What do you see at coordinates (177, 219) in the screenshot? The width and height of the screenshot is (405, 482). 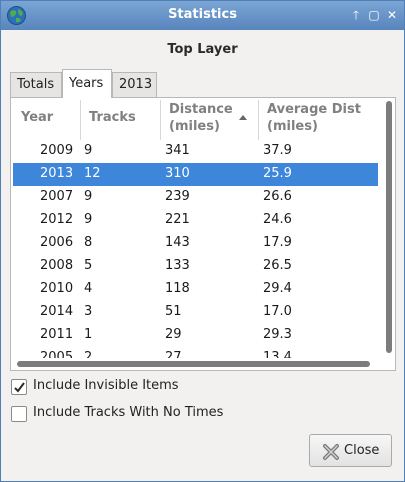 I see `cell-distance: 221` at bounding box center [177, 219].